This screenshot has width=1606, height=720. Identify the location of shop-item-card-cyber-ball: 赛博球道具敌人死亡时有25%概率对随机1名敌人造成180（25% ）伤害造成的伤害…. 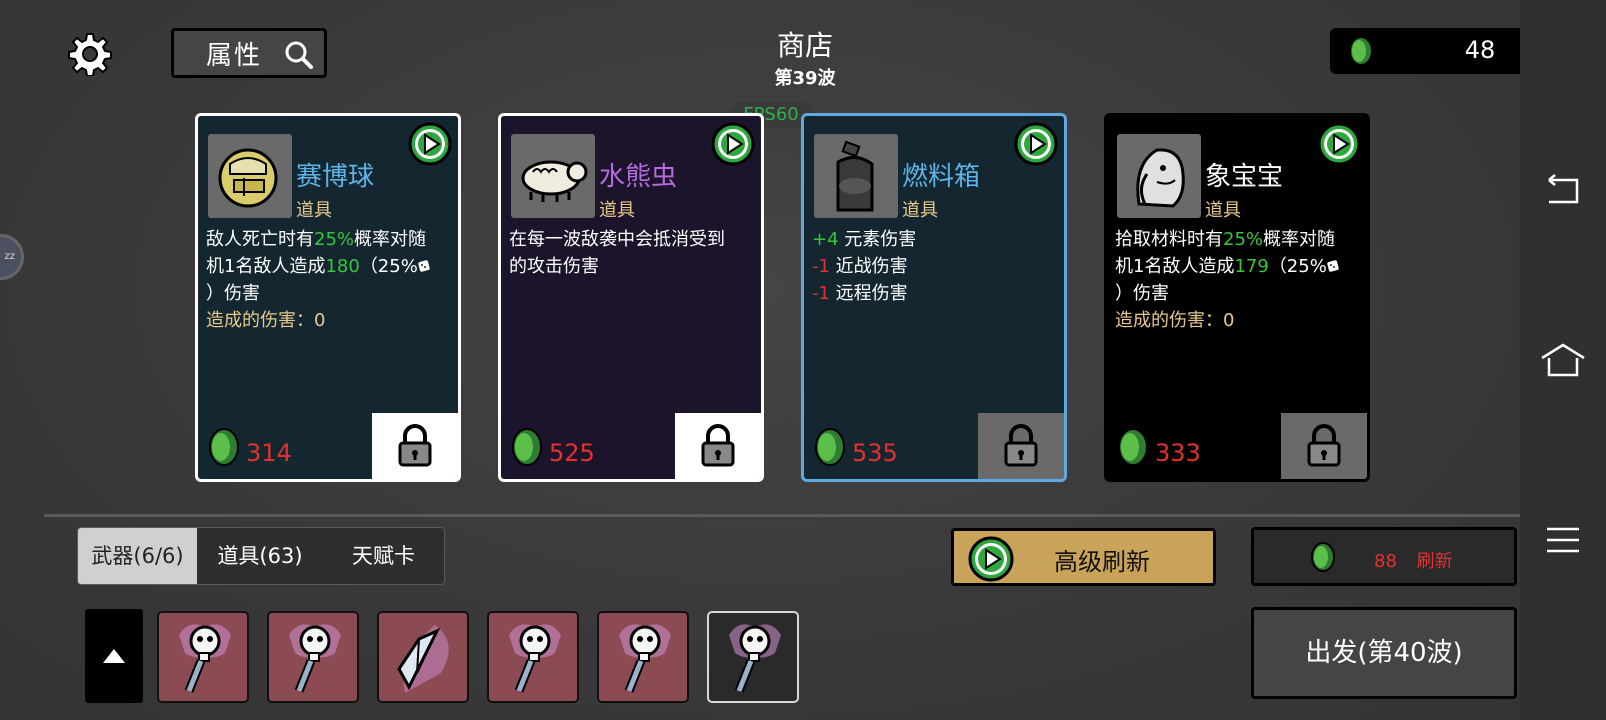
(328, 297).